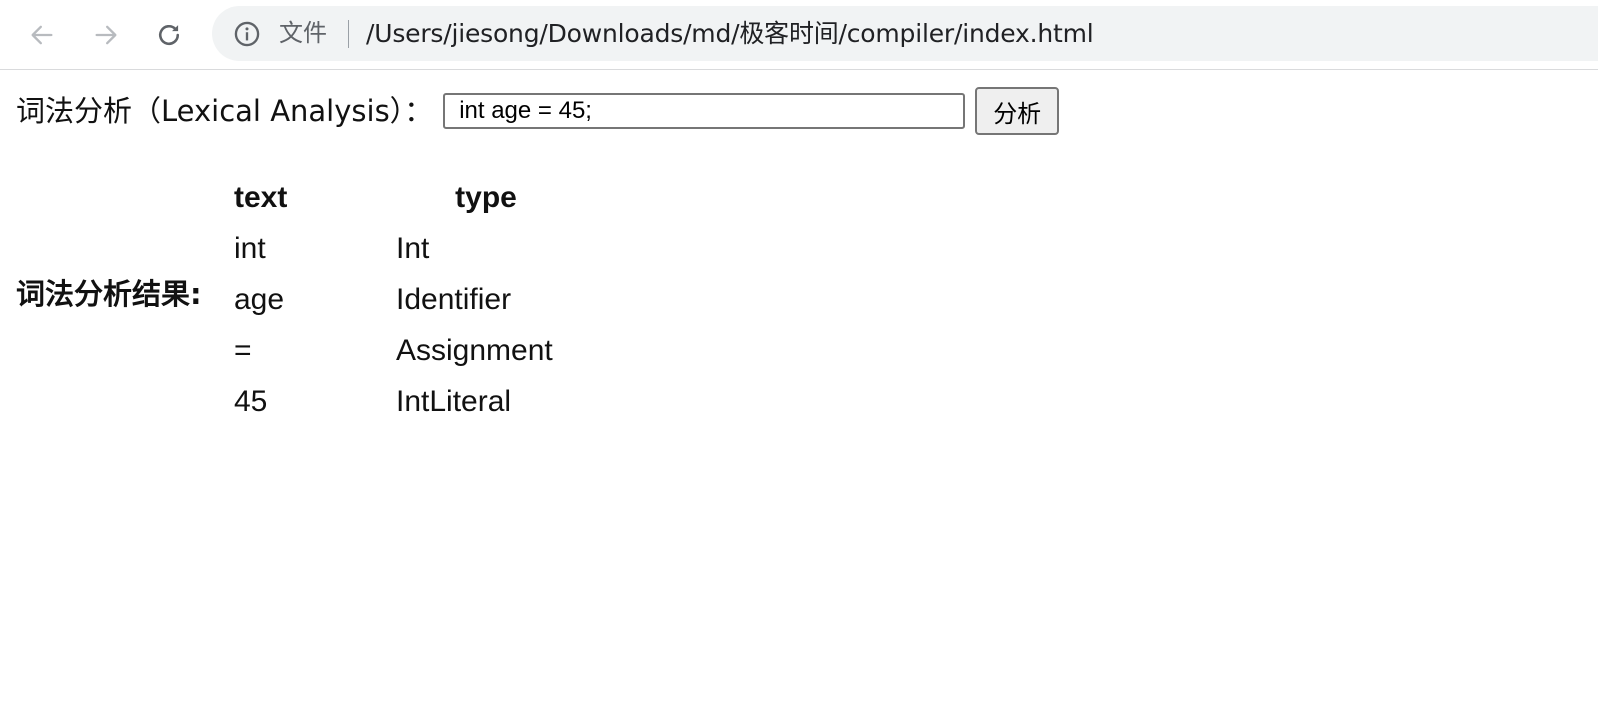 This screenshot has width=1598, height=702. Describe the element at coordinates (413, 248) in the screenshot. I see `token-type: Int` at that location.